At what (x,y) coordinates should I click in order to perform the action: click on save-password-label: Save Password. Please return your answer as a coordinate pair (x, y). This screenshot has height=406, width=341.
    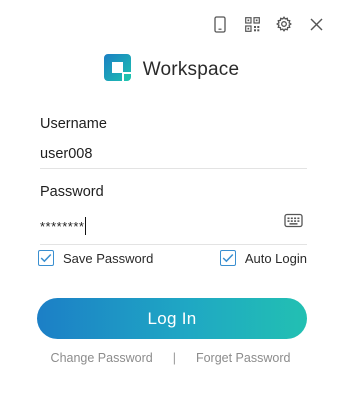
    Looking at the image, I should click on (108, 258).